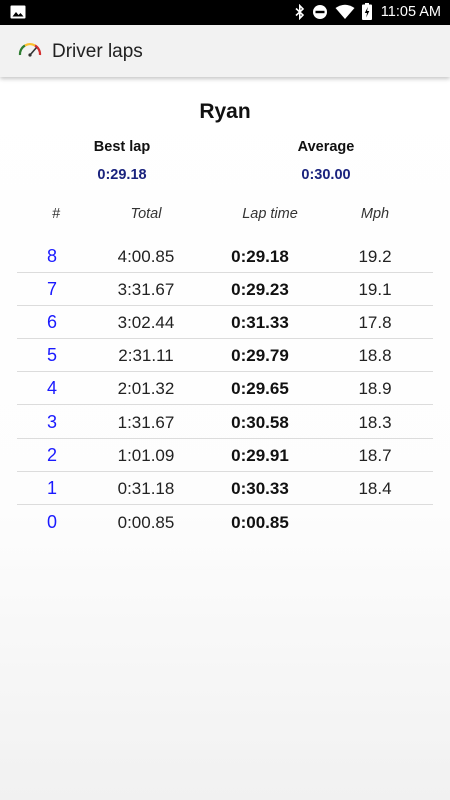 This screenshot has height=800, width=450. I want to click on wifi-icon, so click(345, 11).